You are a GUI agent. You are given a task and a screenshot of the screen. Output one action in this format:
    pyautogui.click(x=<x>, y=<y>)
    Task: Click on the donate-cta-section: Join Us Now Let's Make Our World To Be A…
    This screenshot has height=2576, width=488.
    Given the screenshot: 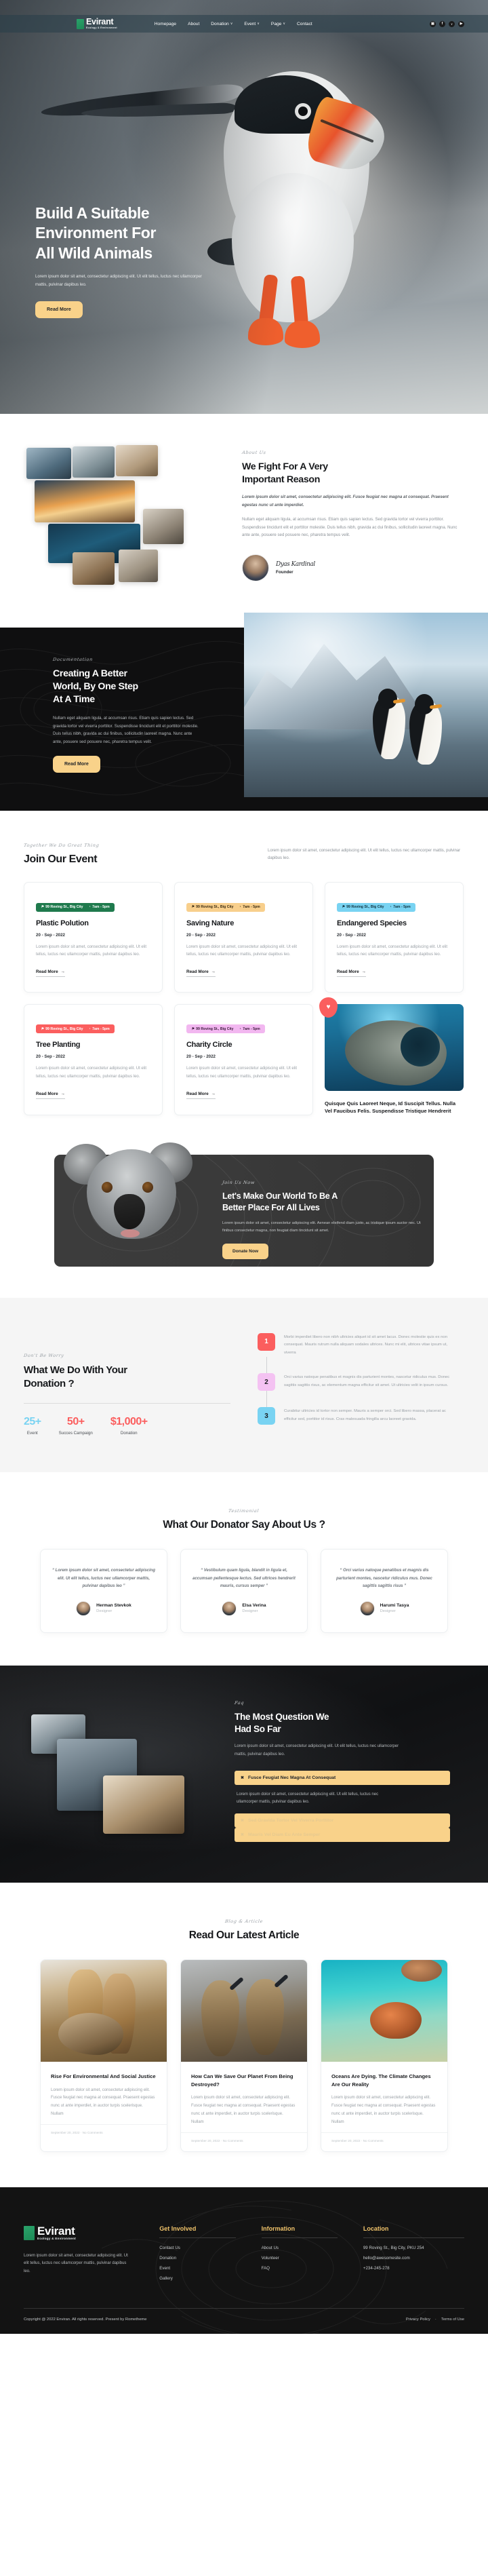 What is the action you would take?
    pyautogui.click(x=244, y=1220)
    